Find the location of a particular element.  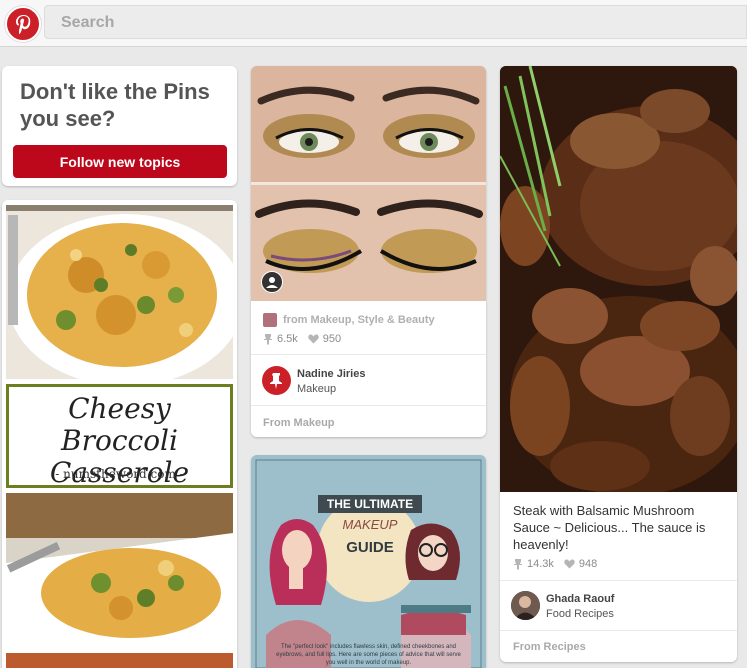

search-placeholder: Search is located at coordinates (88, 22).